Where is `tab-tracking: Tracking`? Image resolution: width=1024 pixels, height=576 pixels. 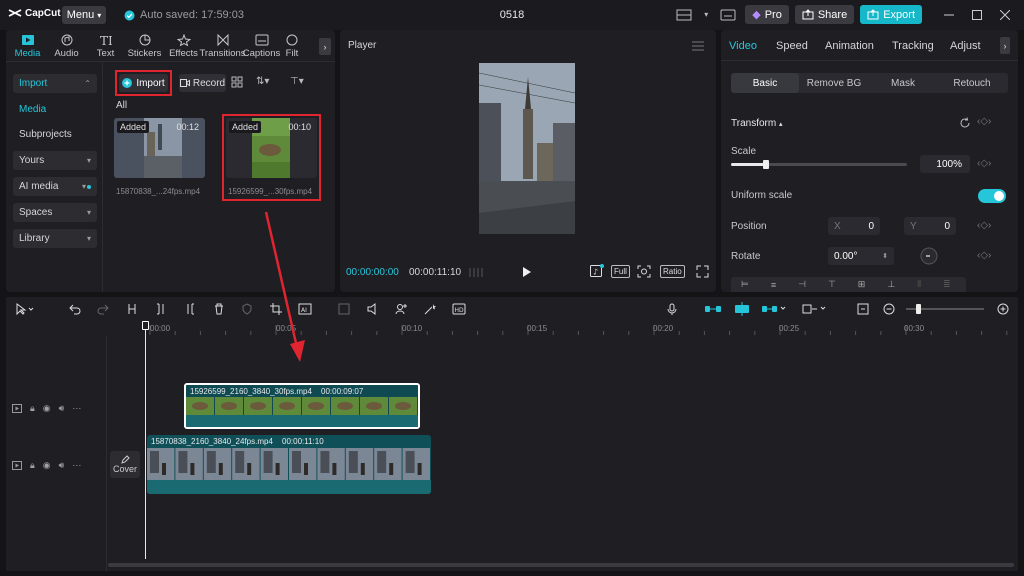
tab-tracking: Tracking is located at coordinates (913, 46).